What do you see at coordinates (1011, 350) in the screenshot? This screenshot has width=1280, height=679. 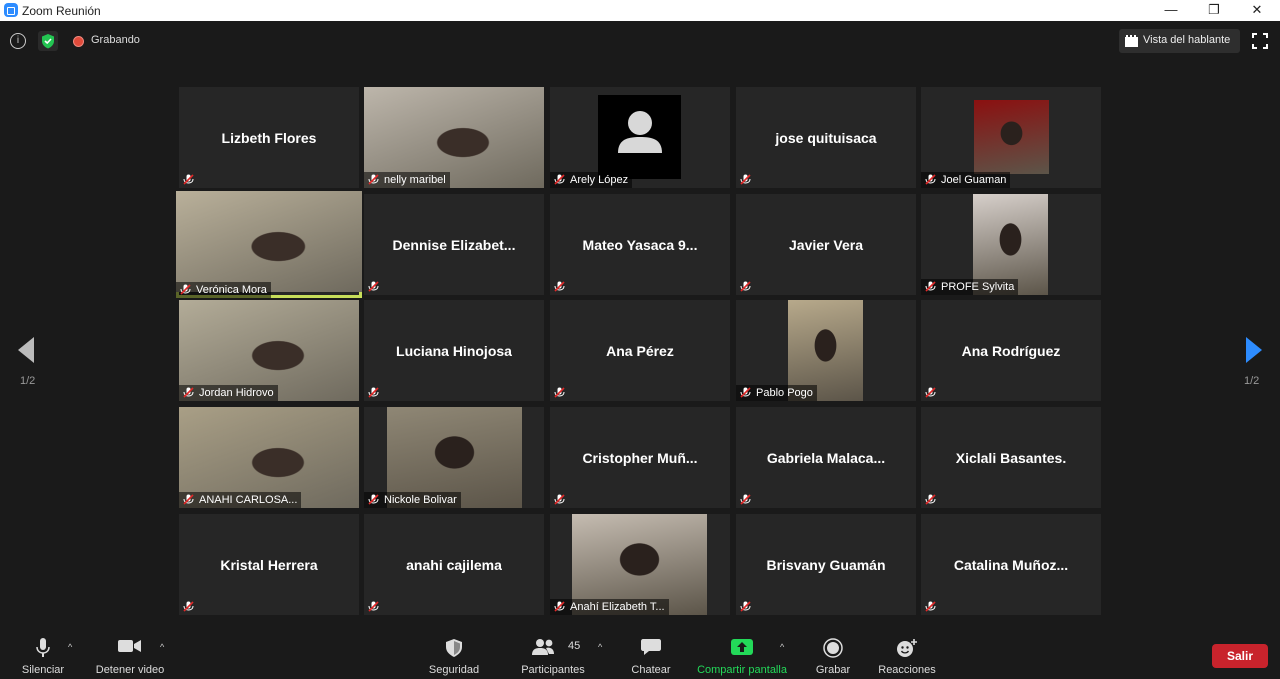 I see `participant-tile: Ana Rodríguez` at bounding box center [1011, 350].